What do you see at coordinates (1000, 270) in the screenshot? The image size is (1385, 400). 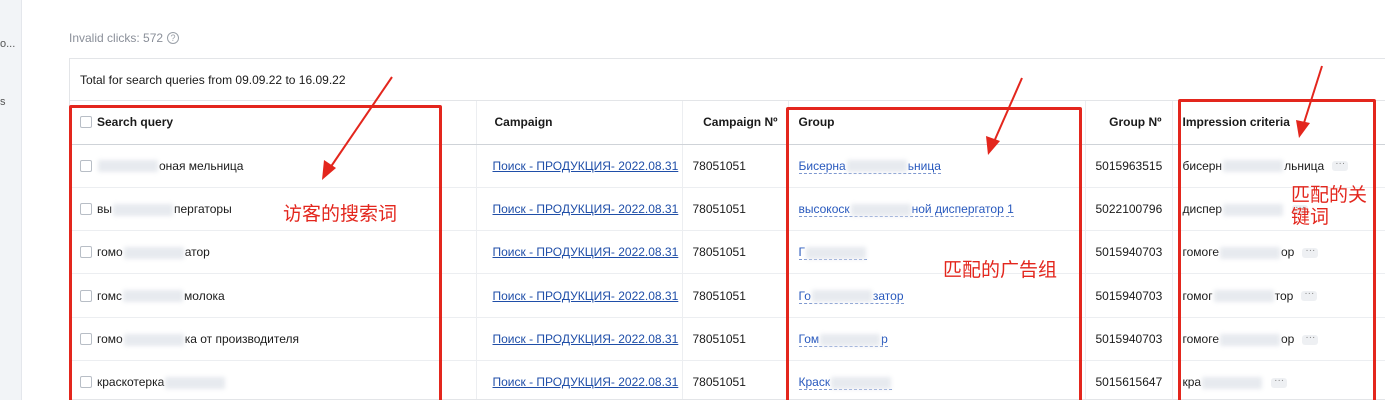 I see `annotation-matched-group: 匹配的广告组` at bounding box center [1000, 270].